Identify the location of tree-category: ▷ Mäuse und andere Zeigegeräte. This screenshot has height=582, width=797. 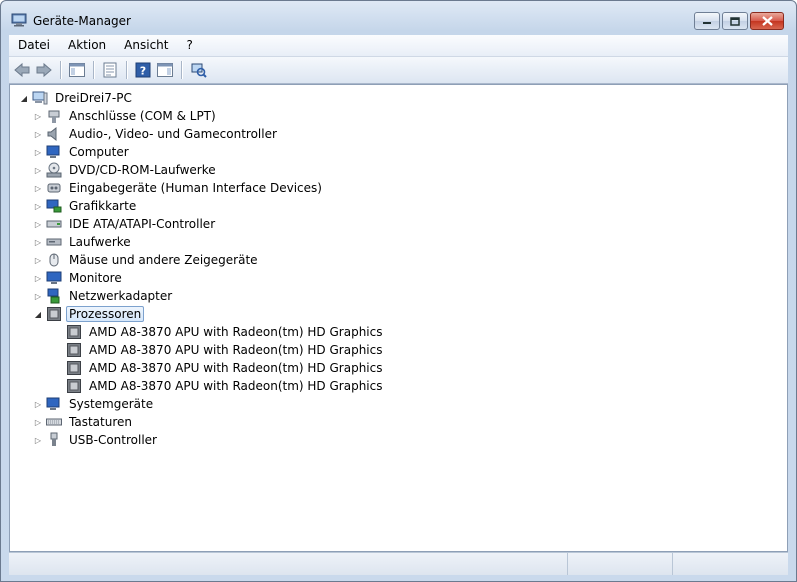
(201, 260).